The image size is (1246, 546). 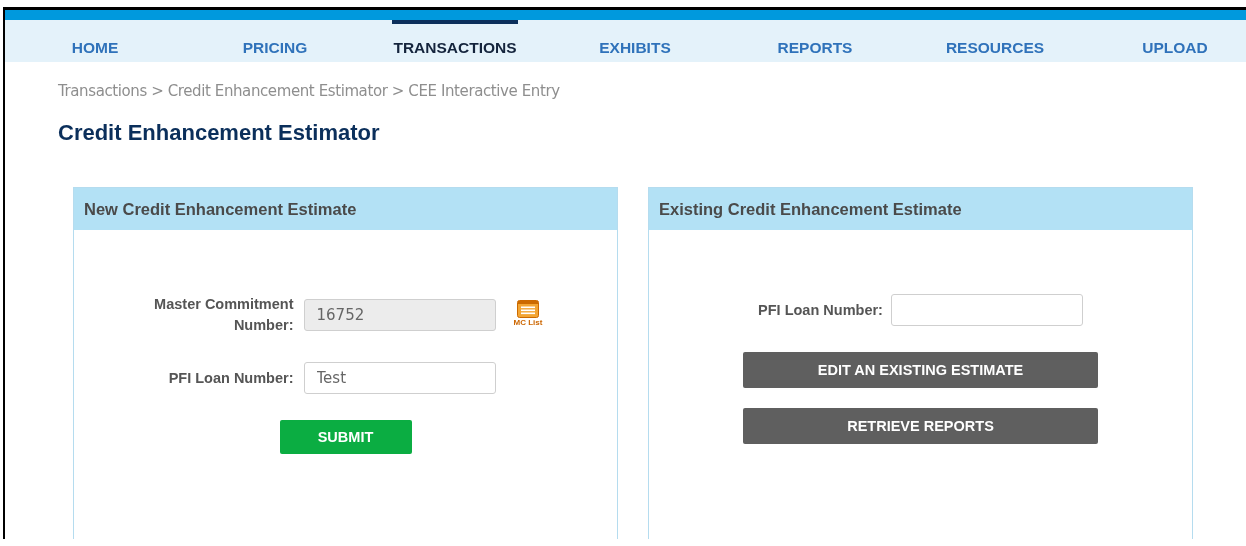 What do you see at coordinates (309, 91) in the screenshot?
I see `breadcrumb: Transactions > Credit Enhancement Estimator > CEE Interactive Entry` at bounding box center [309, 91].